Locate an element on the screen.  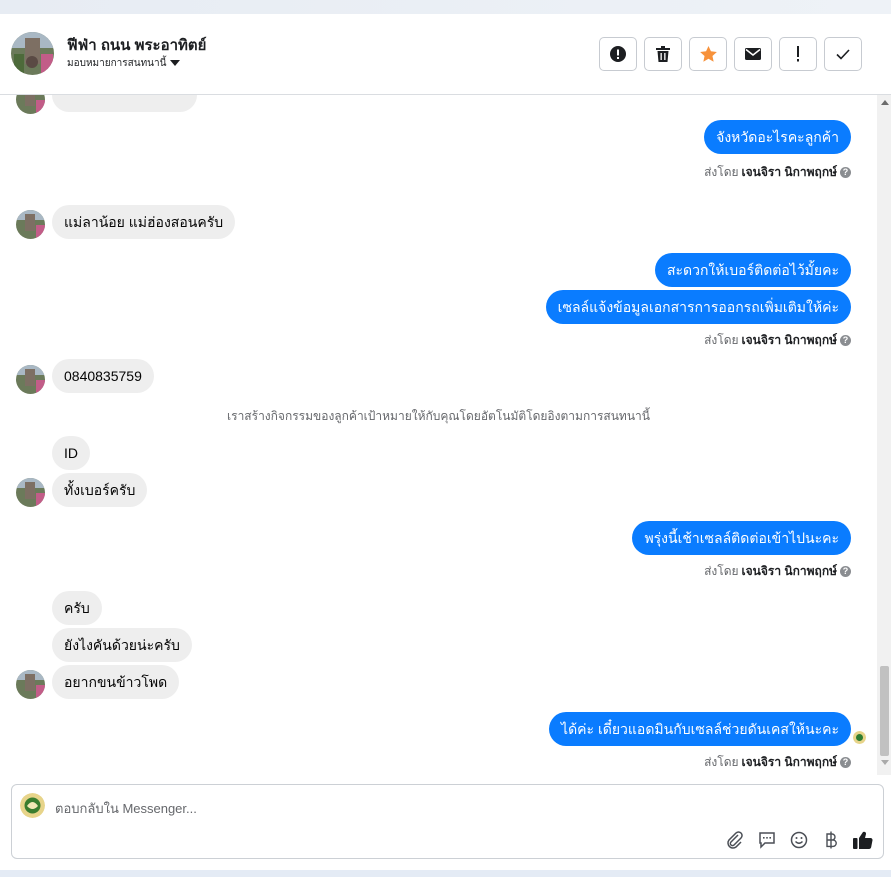
chat-template-icon is located at coordinates (767, 840).